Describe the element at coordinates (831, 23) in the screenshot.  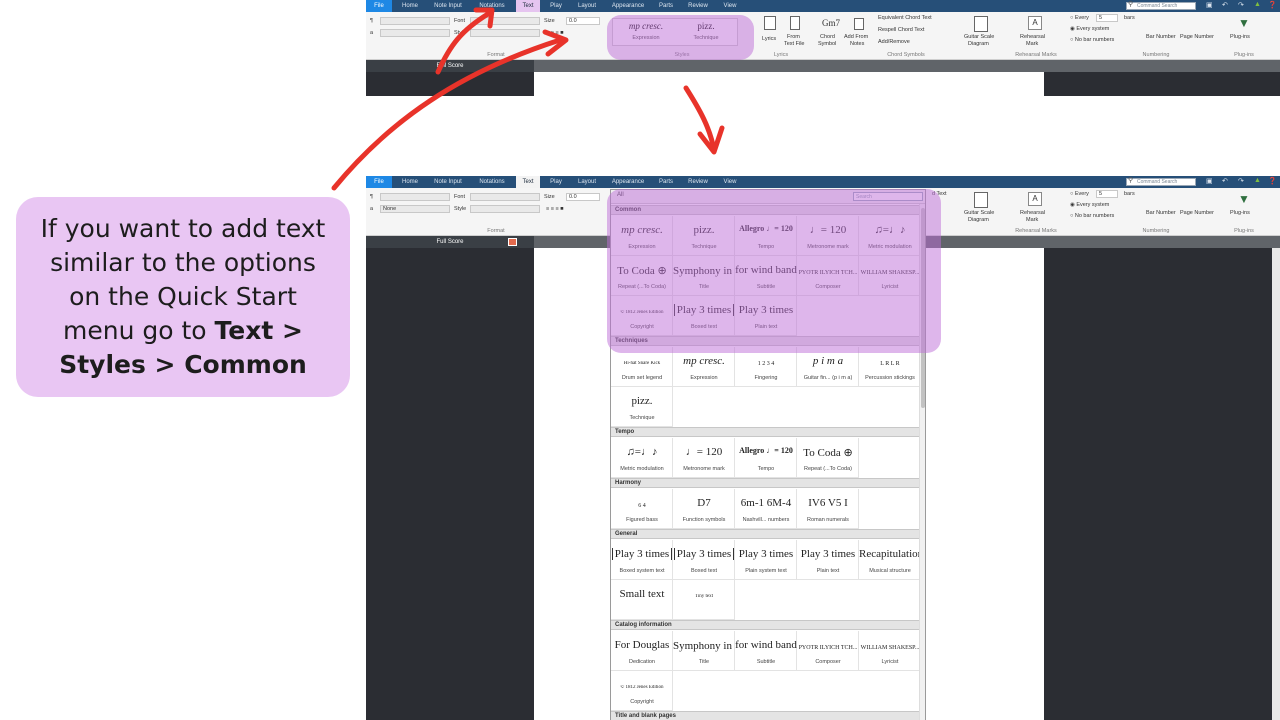
I see `chord-symbol-icon: Gm7` at that location.